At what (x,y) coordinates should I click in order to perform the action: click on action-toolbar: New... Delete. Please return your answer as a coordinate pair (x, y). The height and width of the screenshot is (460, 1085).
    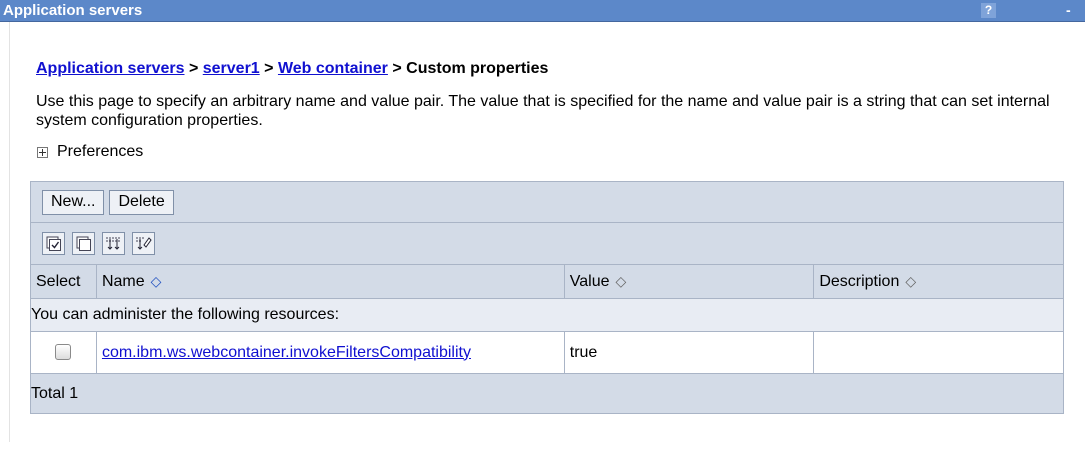
    Looking at the image, I should click on (547, 202).